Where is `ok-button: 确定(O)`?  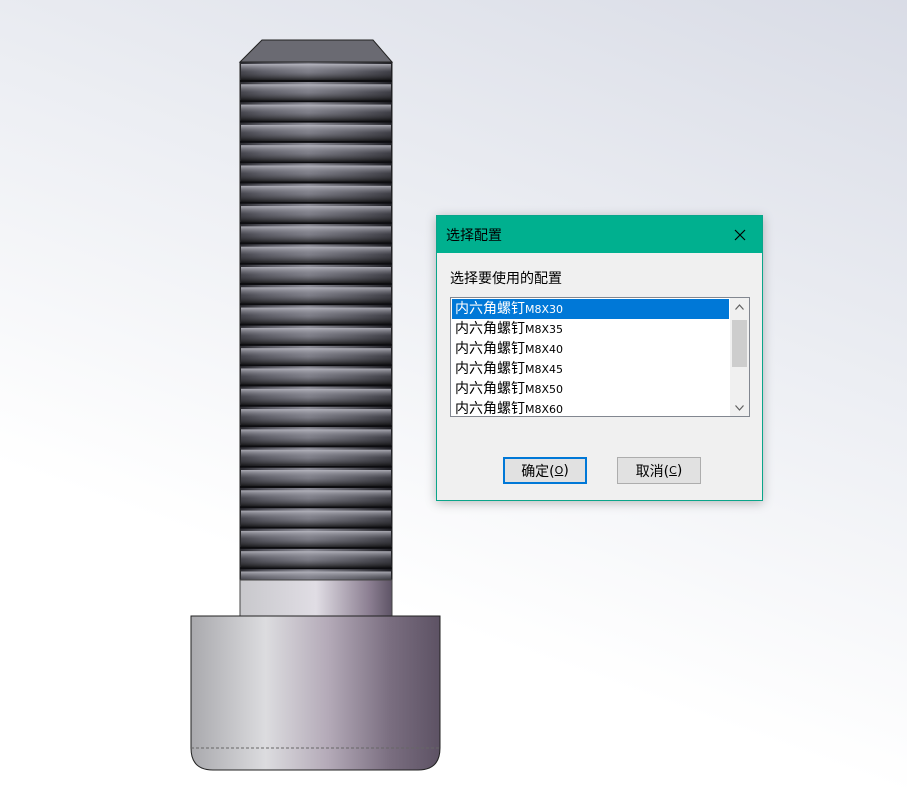
ok-button: 确定(O) is located at coordinates (545, 470).